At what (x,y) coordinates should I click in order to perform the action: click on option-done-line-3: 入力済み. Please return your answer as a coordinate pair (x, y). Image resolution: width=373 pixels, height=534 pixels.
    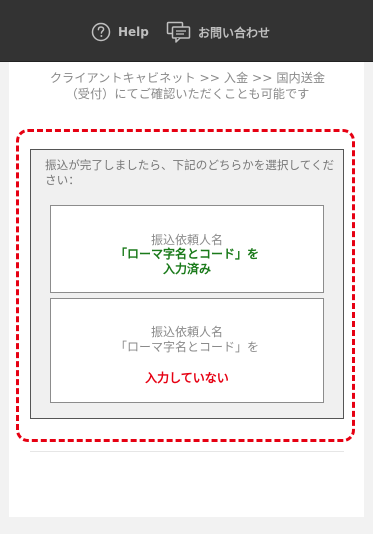
    Looking at the image, I should click on (186, 269).